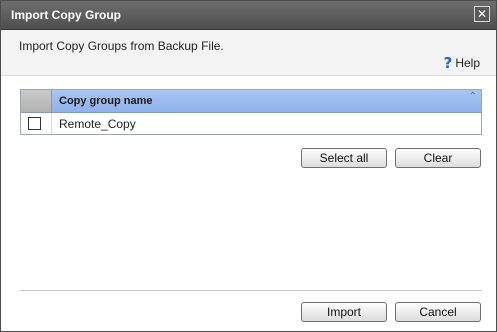  What do you see at coordinates (36, 101) in the screenshot?
I see `select-column-header` at bounding box center [36, 101].